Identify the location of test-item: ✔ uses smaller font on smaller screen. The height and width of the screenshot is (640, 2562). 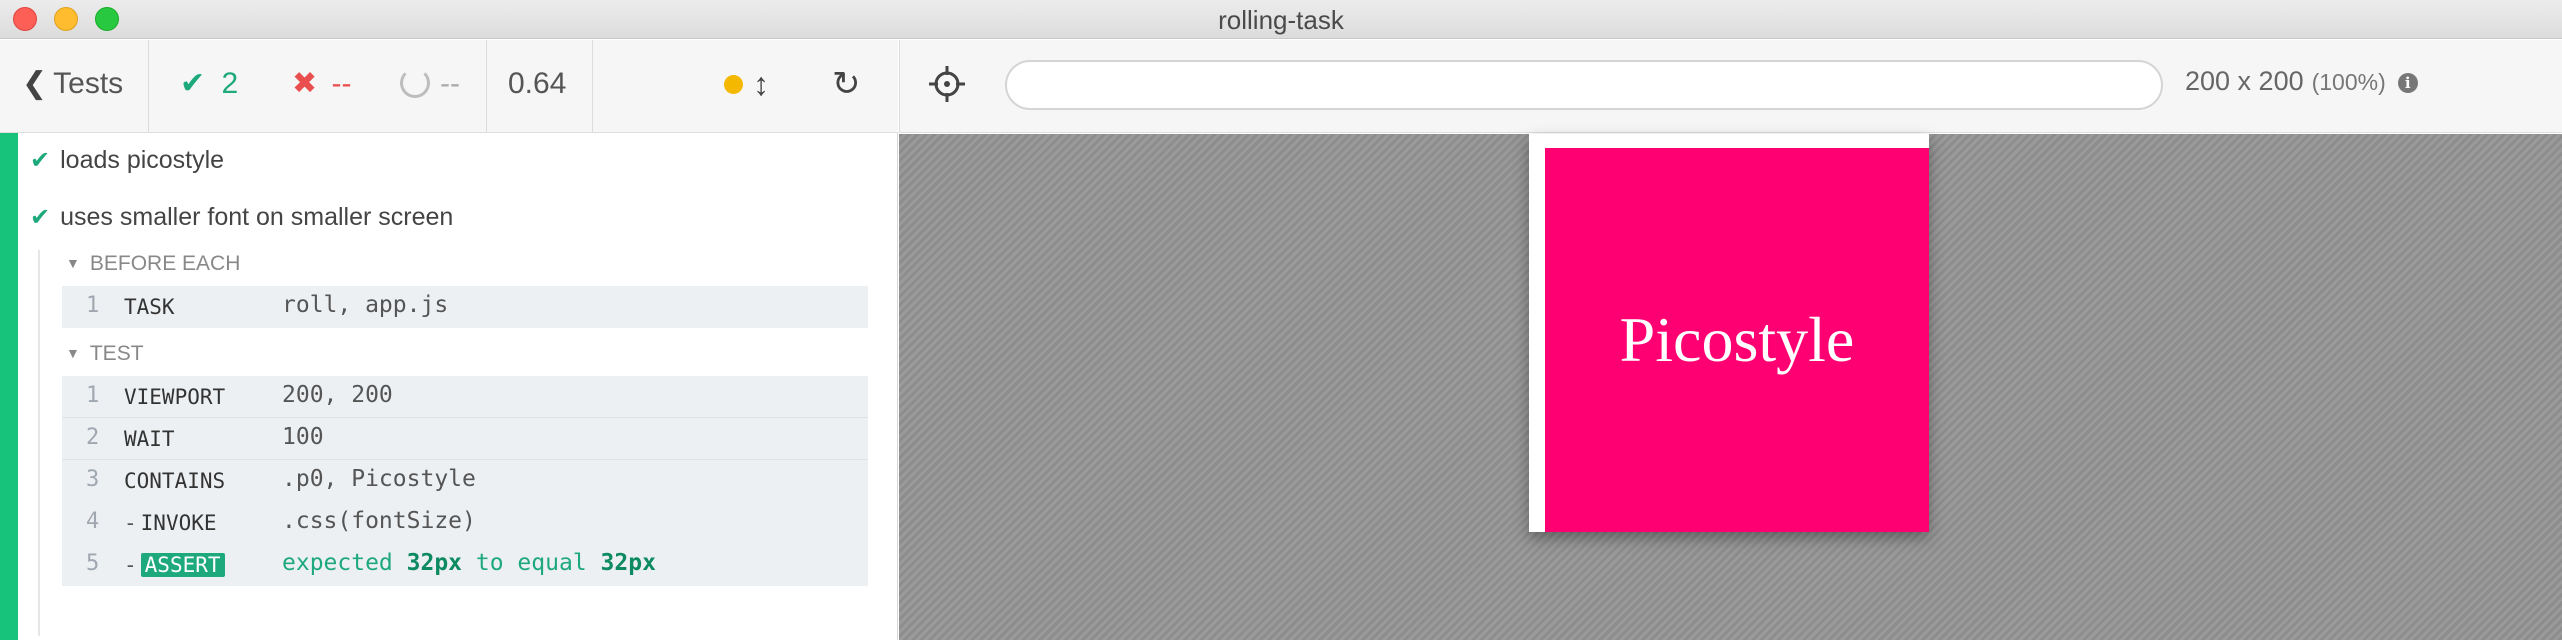
(241, 217).